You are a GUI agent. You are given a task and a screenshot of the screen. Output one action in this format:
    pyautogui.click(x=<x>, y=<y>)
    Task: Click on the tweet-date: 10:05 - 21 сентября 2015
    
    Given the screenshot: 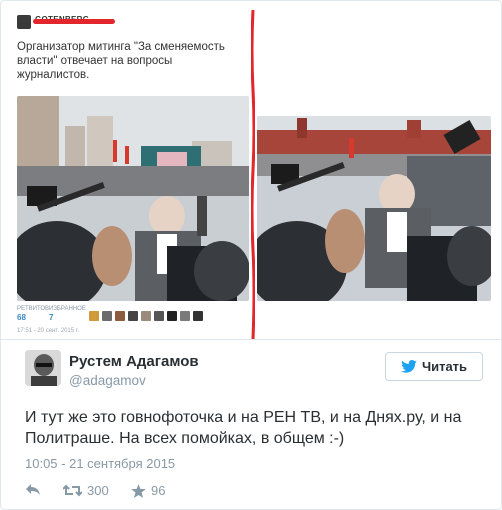 What is the action you would take?
    pyautogui.click(x=100, y=463)
    